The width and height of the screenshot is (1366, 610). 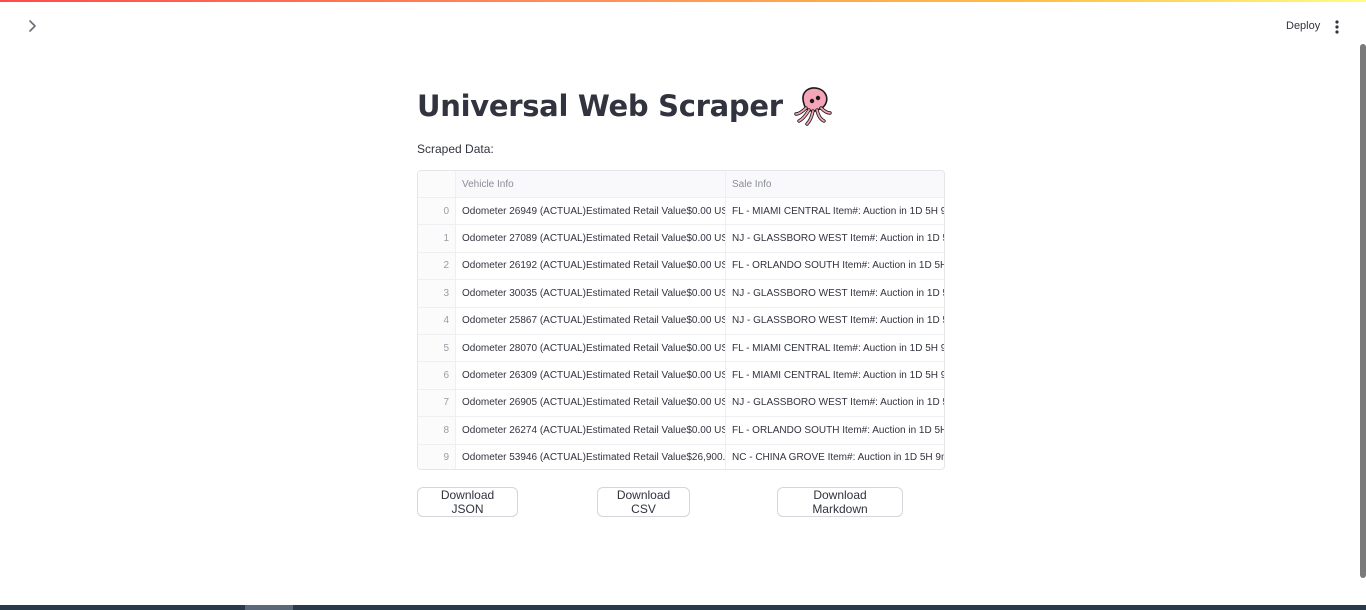 I want to click on download-csv-button: Download CSV, so click(x=643, y=502).